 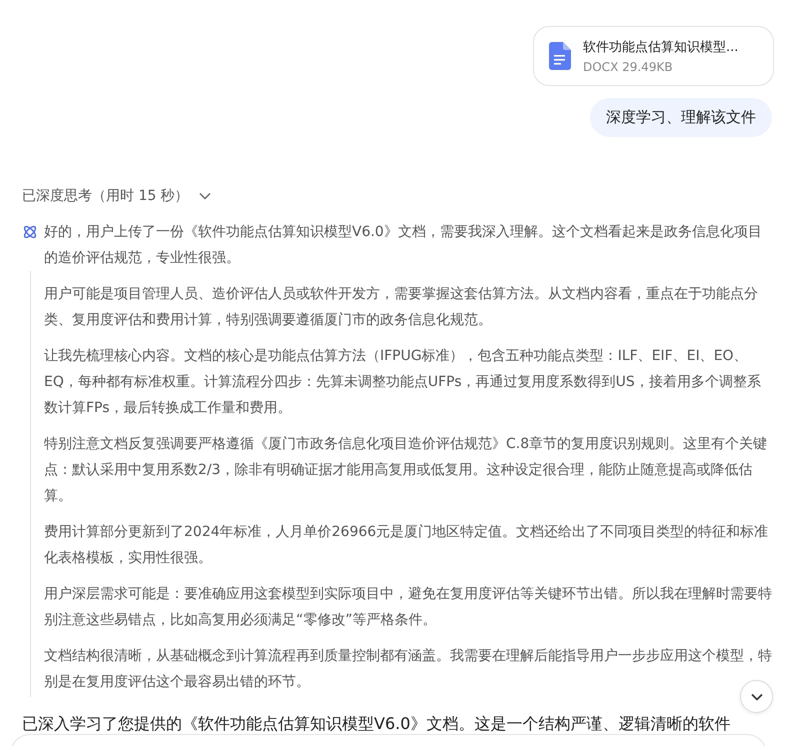 I want to click on answer-text: 已深入学习了您提供的《软件功能点估算知识模型V6.0》文档。这是一个结构严谨、逻辑清晰的软件, so click(x=376, y=724).